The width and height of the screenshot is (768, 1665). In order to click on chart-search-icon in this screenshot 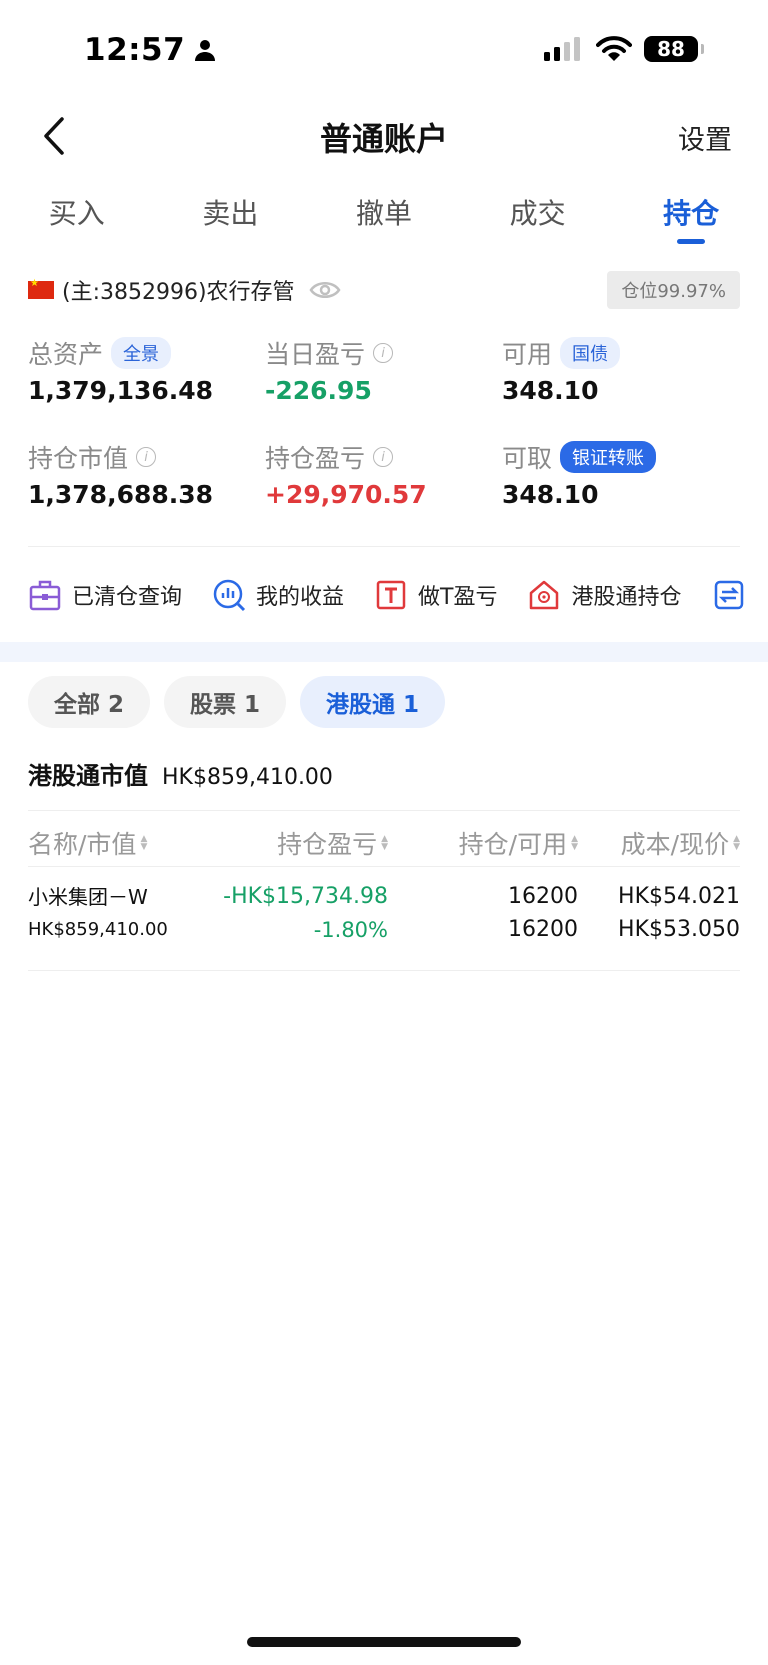, I will do `click(229, 595)`.